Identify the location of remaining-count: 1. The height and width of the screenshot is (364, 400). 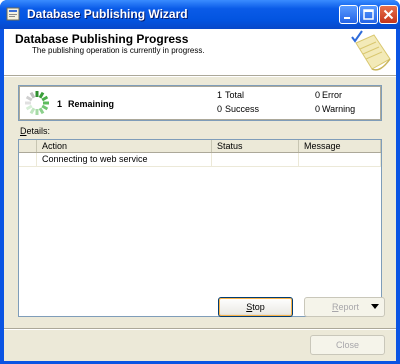
(60, 104).